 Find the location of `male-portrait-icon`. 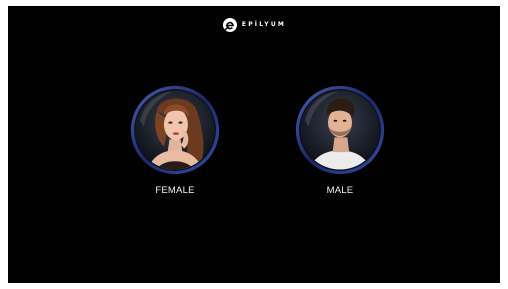

male-portrait-icon is located at coordinates (340, 130).